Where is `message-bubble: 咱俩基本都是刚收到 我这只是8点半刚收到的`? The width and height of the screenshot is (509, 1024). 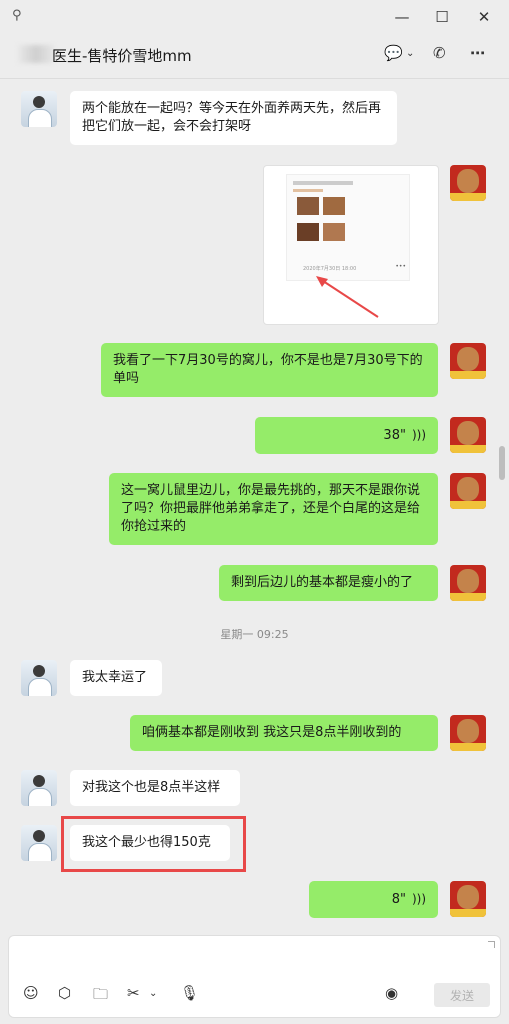 message-bubble: 咱俩基本都是刚收到 我这只是8点半刚收到的 is located at coordinates (284, 733).